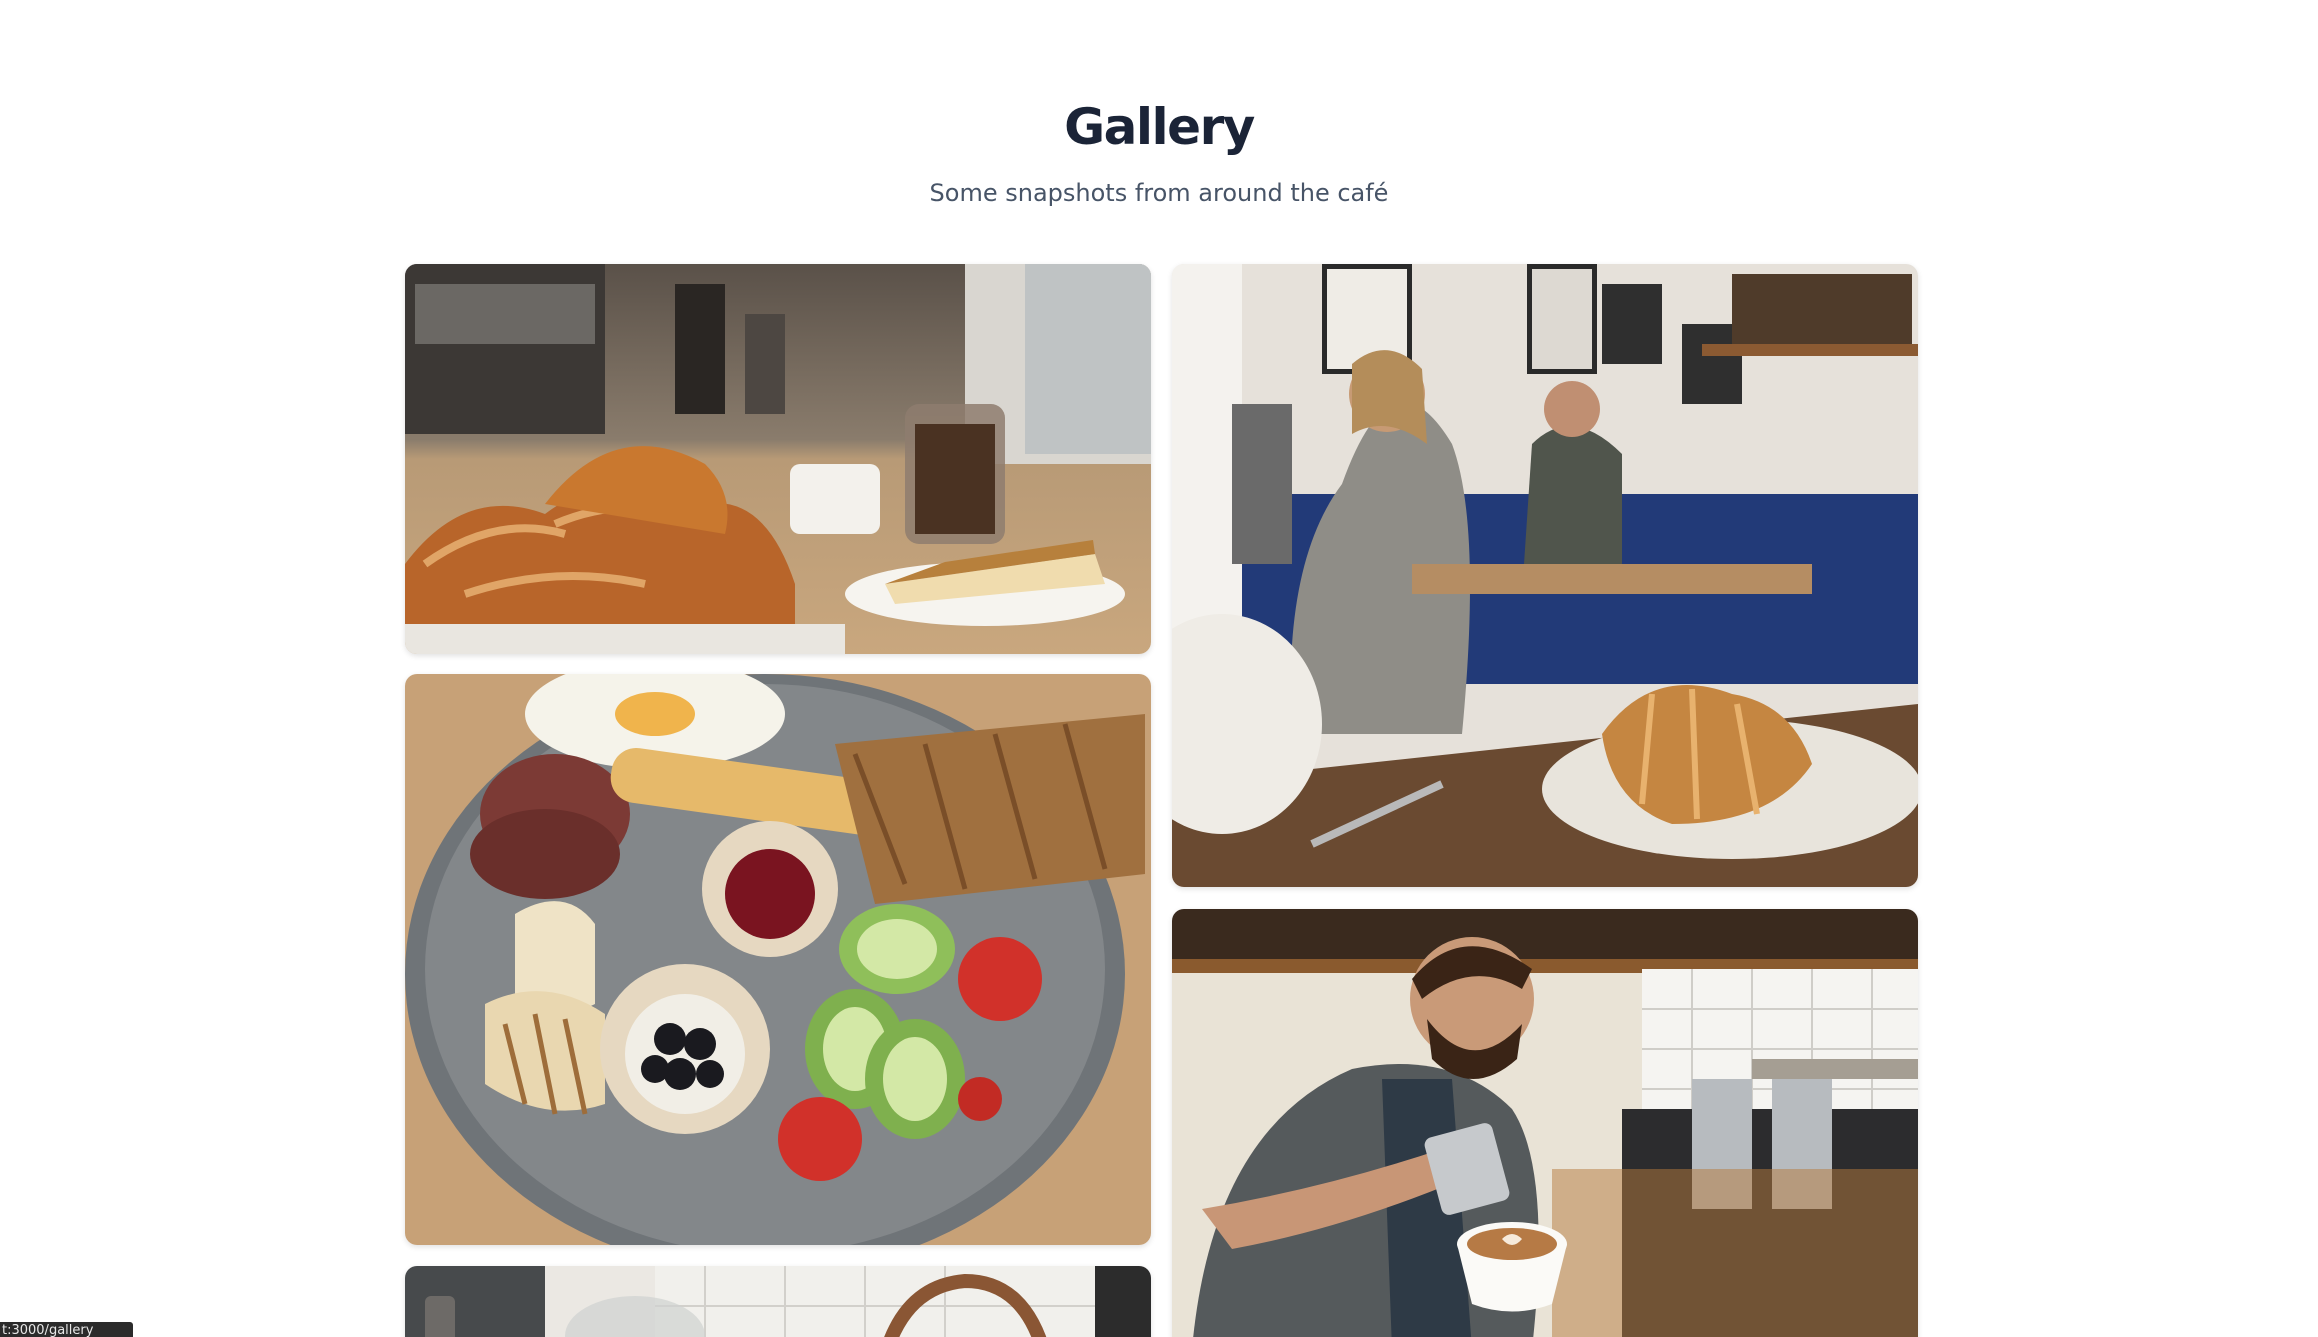 The image size is (2318, 1337). Describe the element at coordinates (1159, 193) in the screenshot. I see `page-subtitle: Some snapshots from around the café` at that location.